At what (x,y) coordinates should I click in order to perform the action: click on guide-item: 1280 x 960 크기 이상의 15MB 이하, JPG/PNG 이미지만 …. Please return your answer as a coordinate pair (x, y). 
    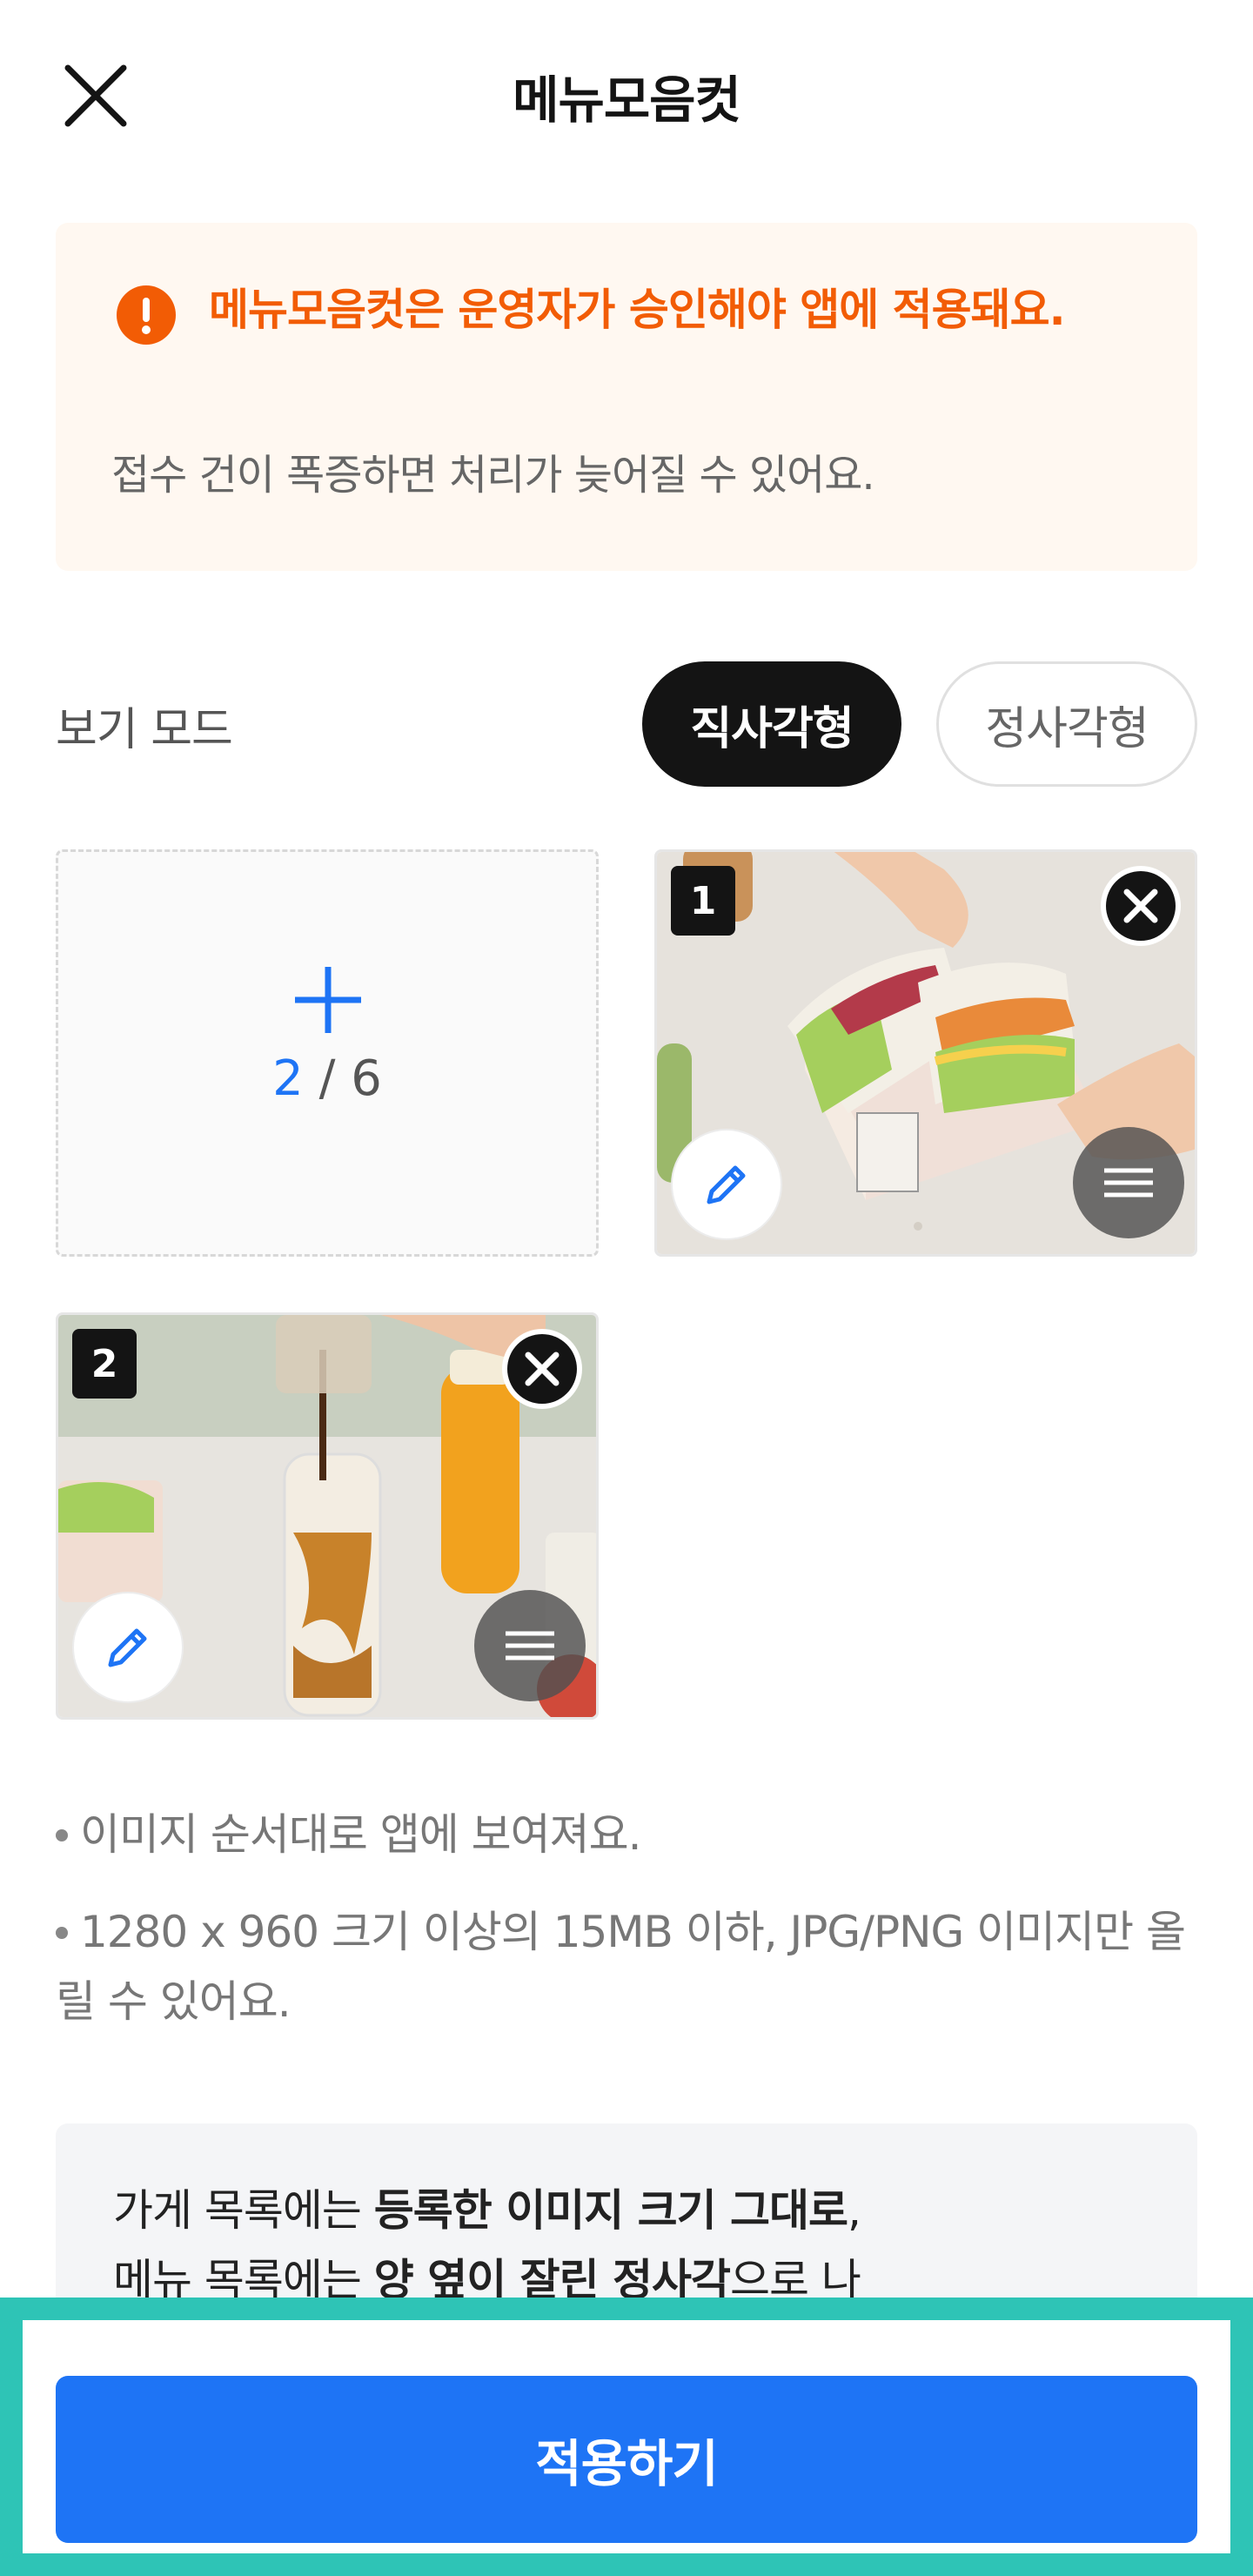
    Looking at the image, I should click on (626, 1967).